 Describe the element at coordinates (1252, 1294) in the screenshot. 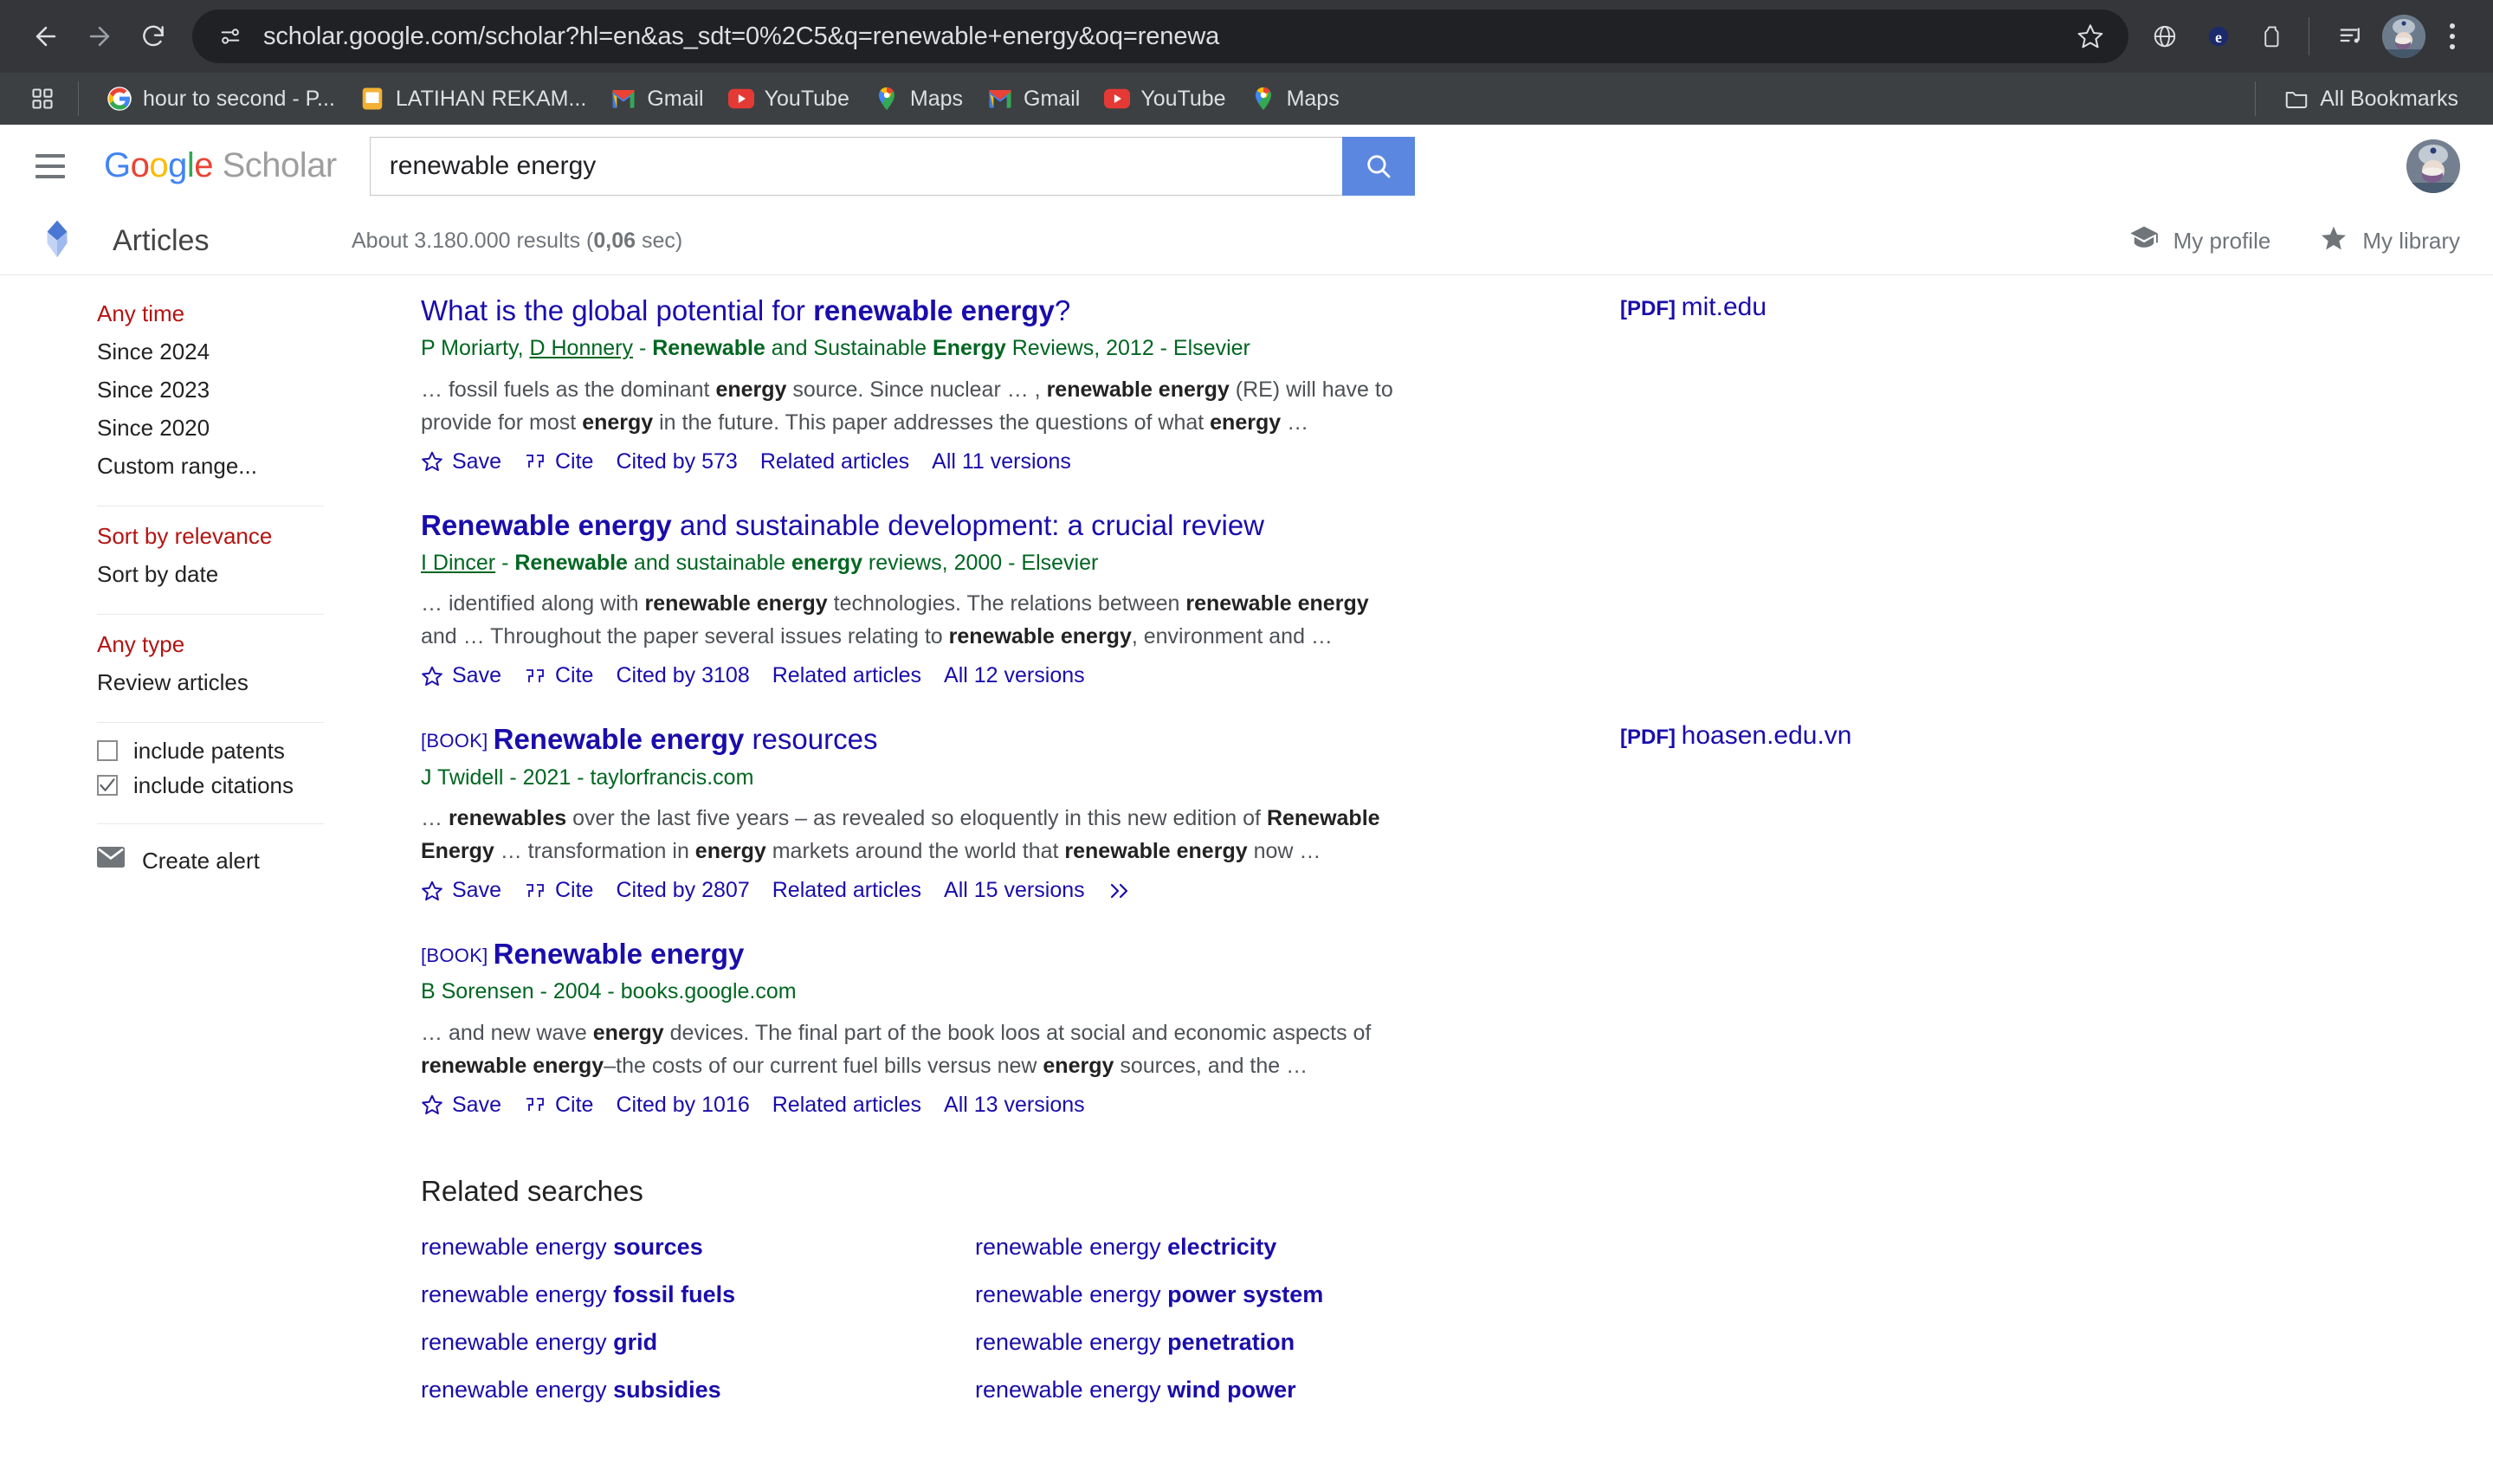

I see `related-search-link: renewable energy power system` at that location.